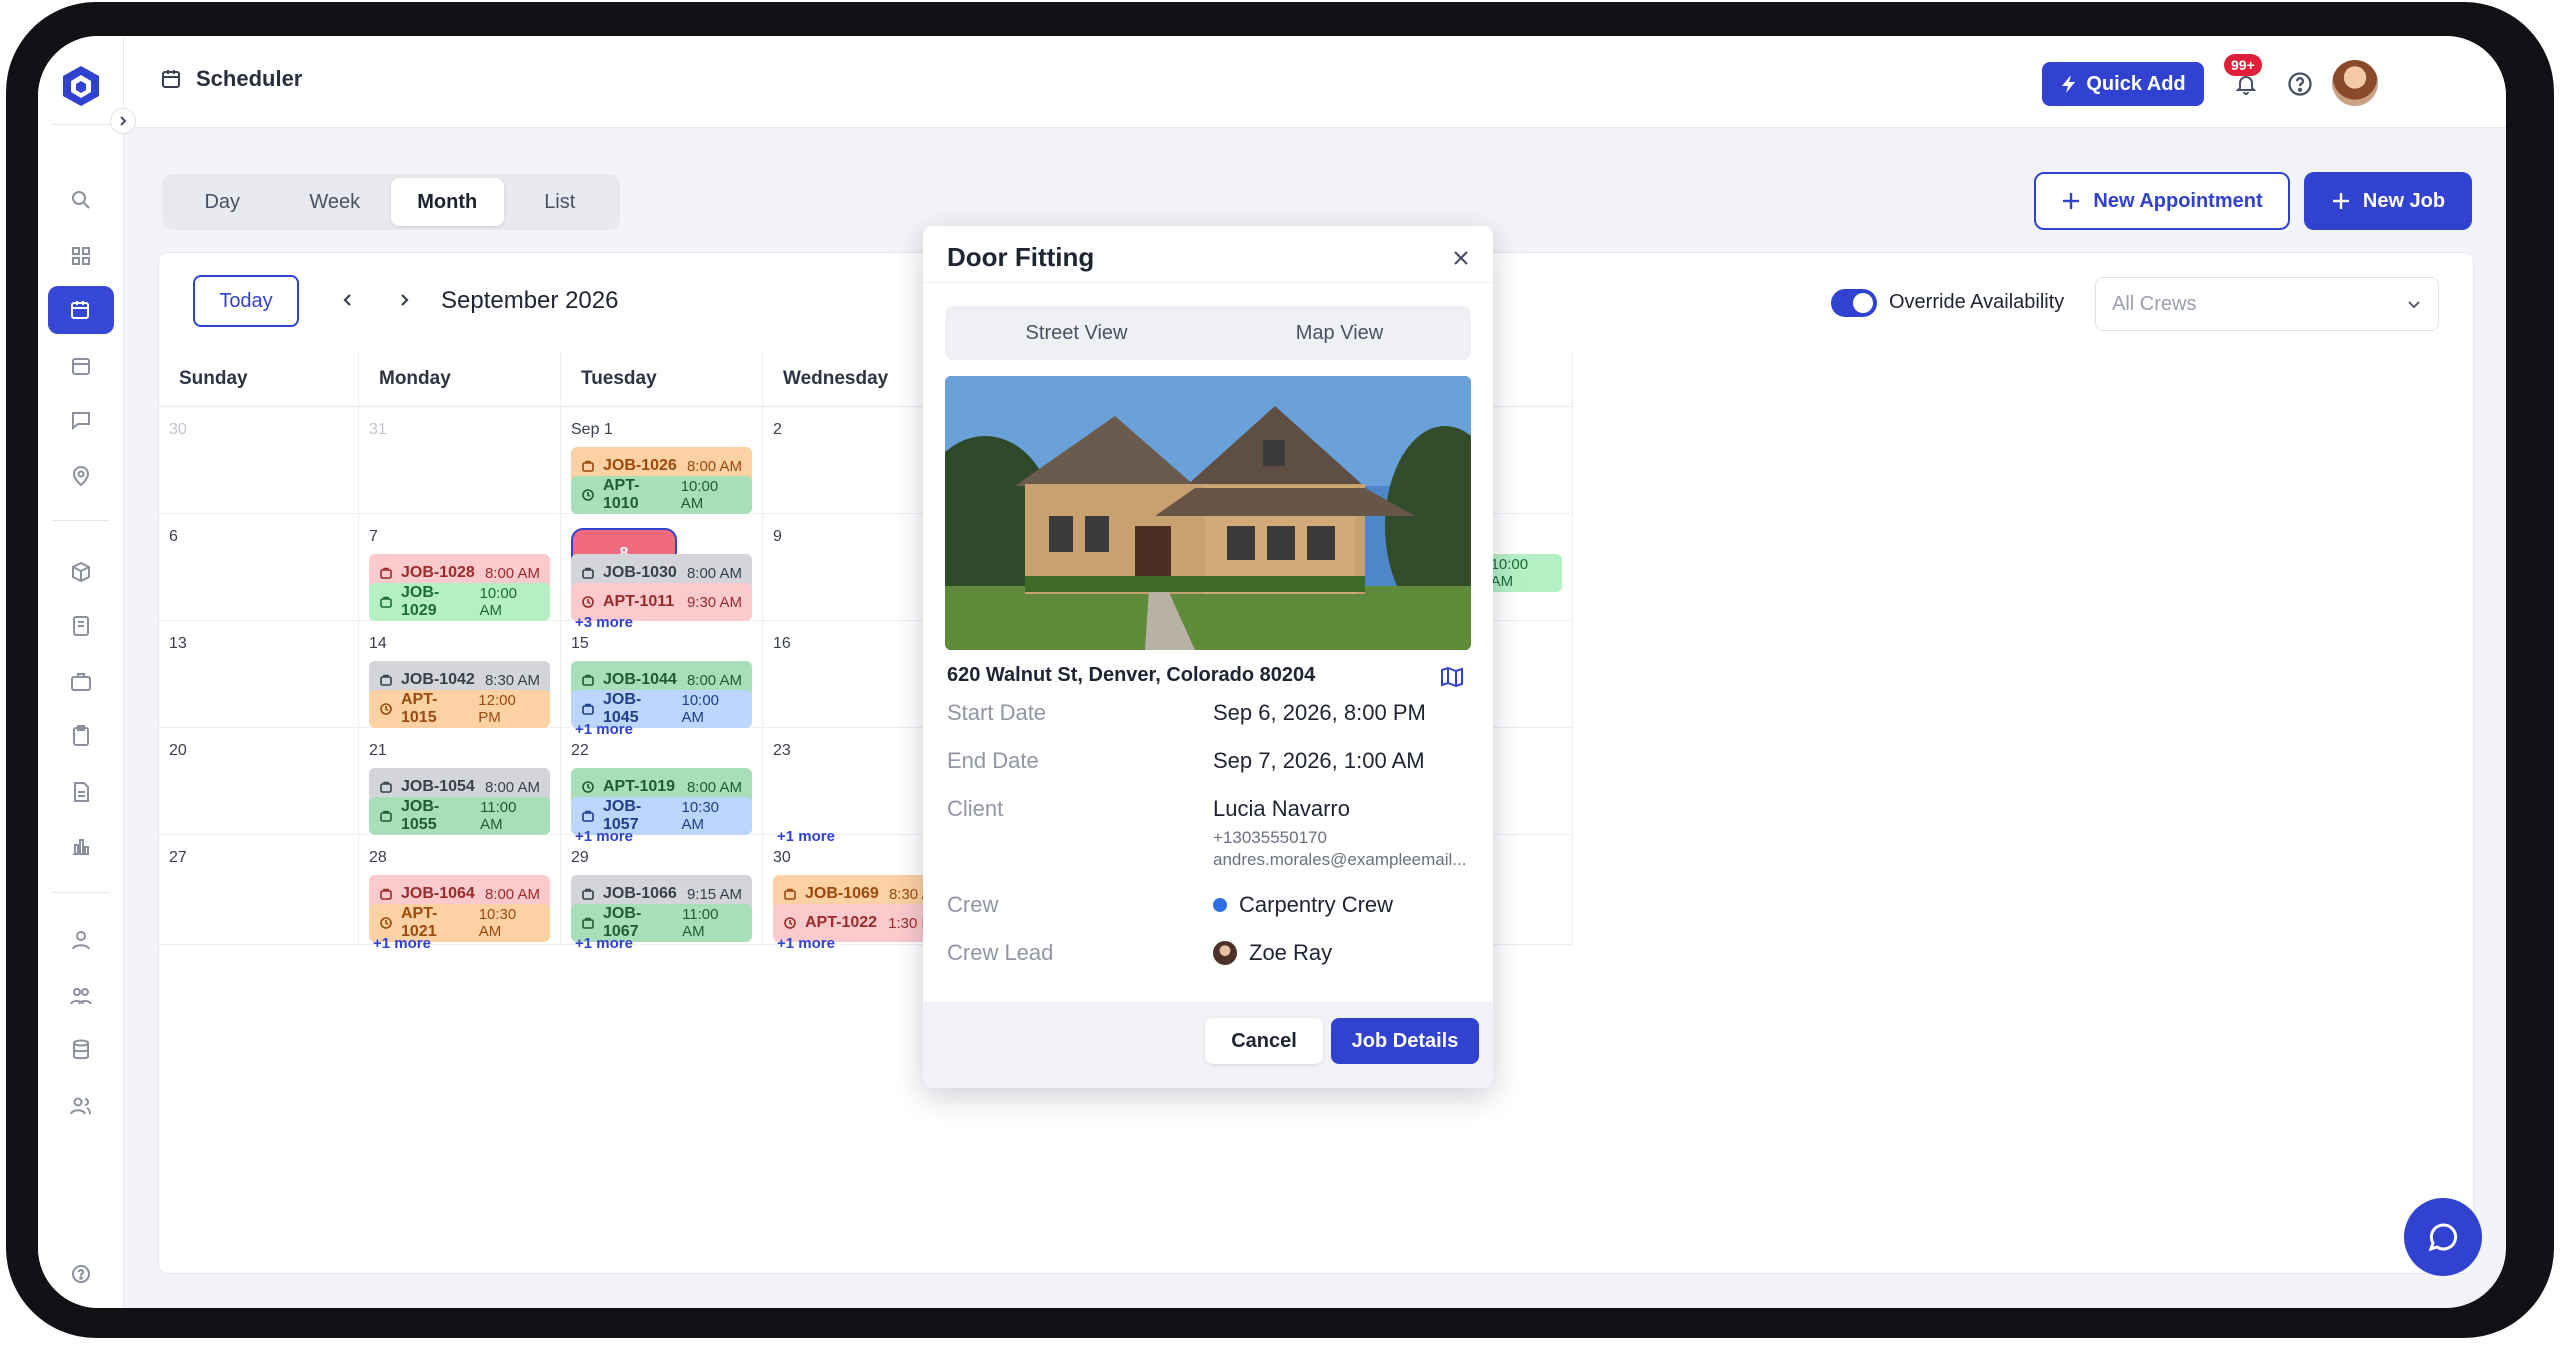  I want to click on sidebar-item-messages, so click(81, 420).